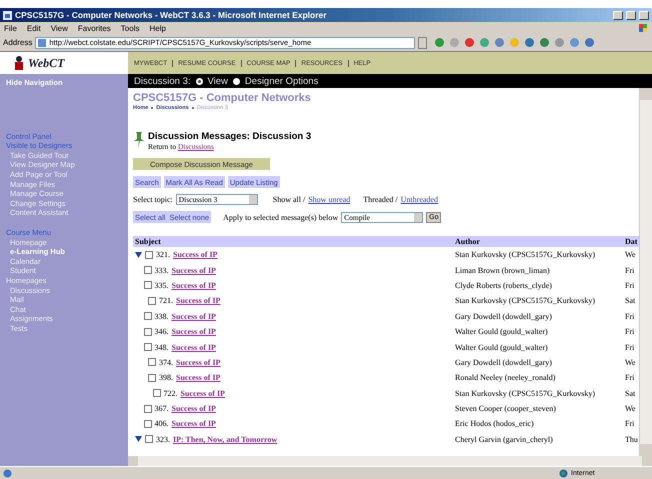  Describe the element at coordinates (139, 140) in the screenshot. I see `pushpin-icon` at that location.